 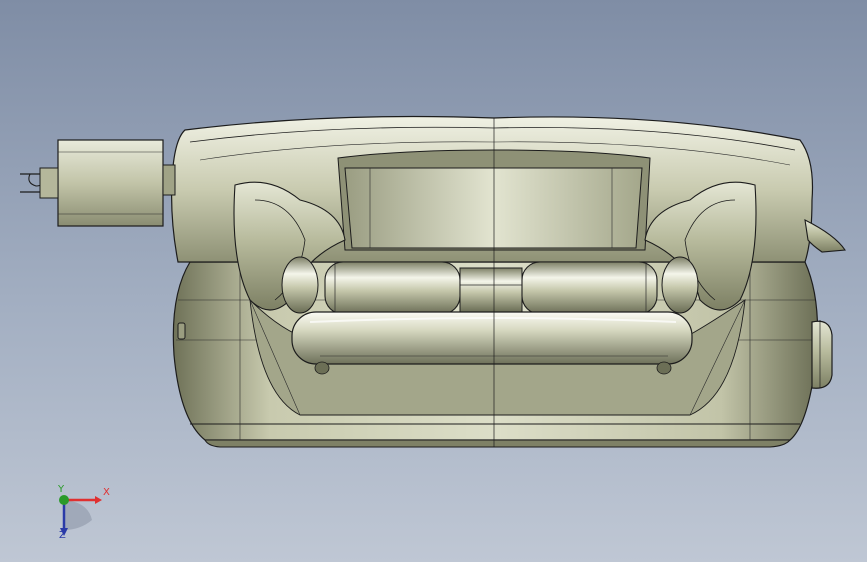 What do you see at coordinates (491, 288) in the screenshot?
I see `hinge-barrel` at bounding box center [491, 288].